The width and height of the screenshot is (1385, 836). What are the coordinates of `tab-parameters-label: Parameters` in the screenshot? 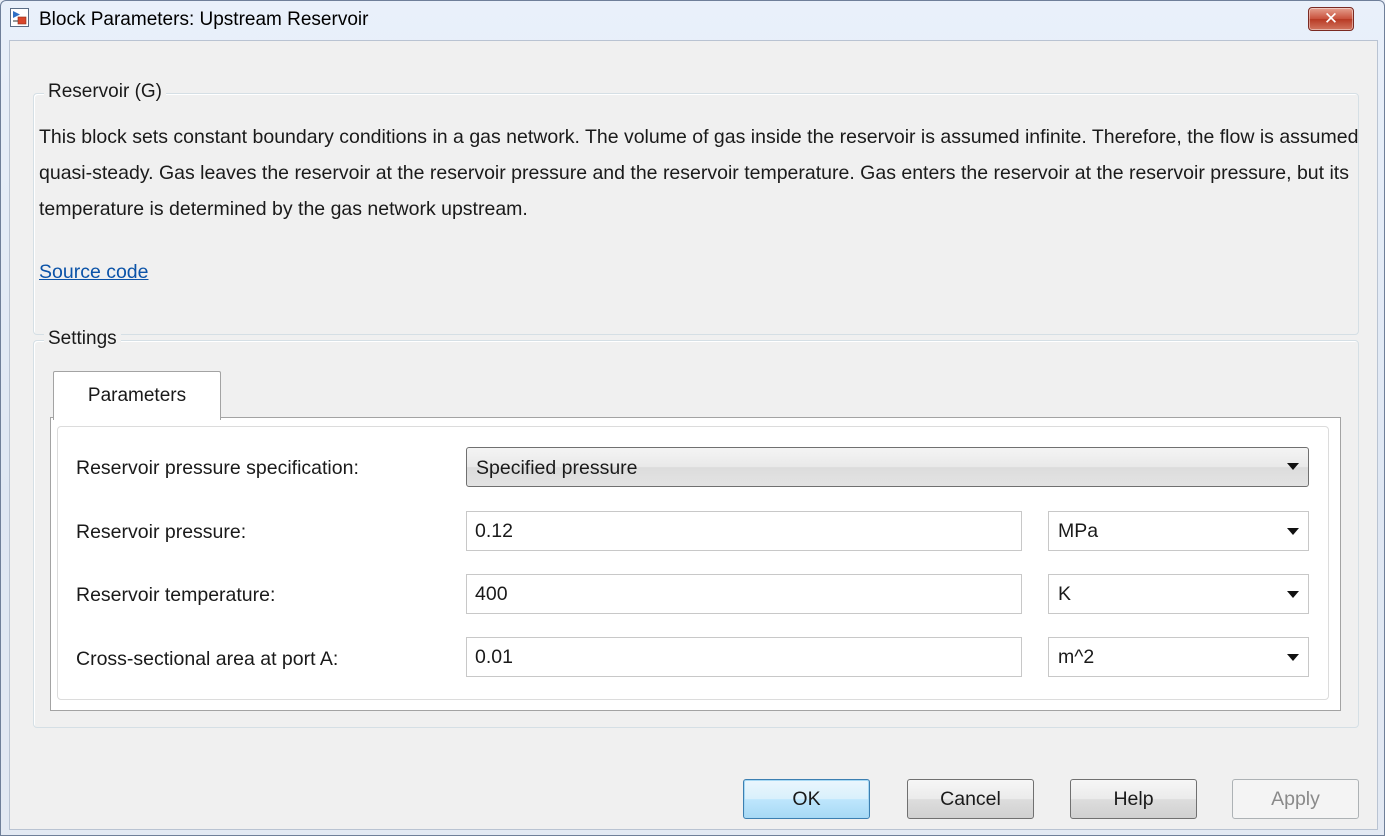 It's located at (137, 395).